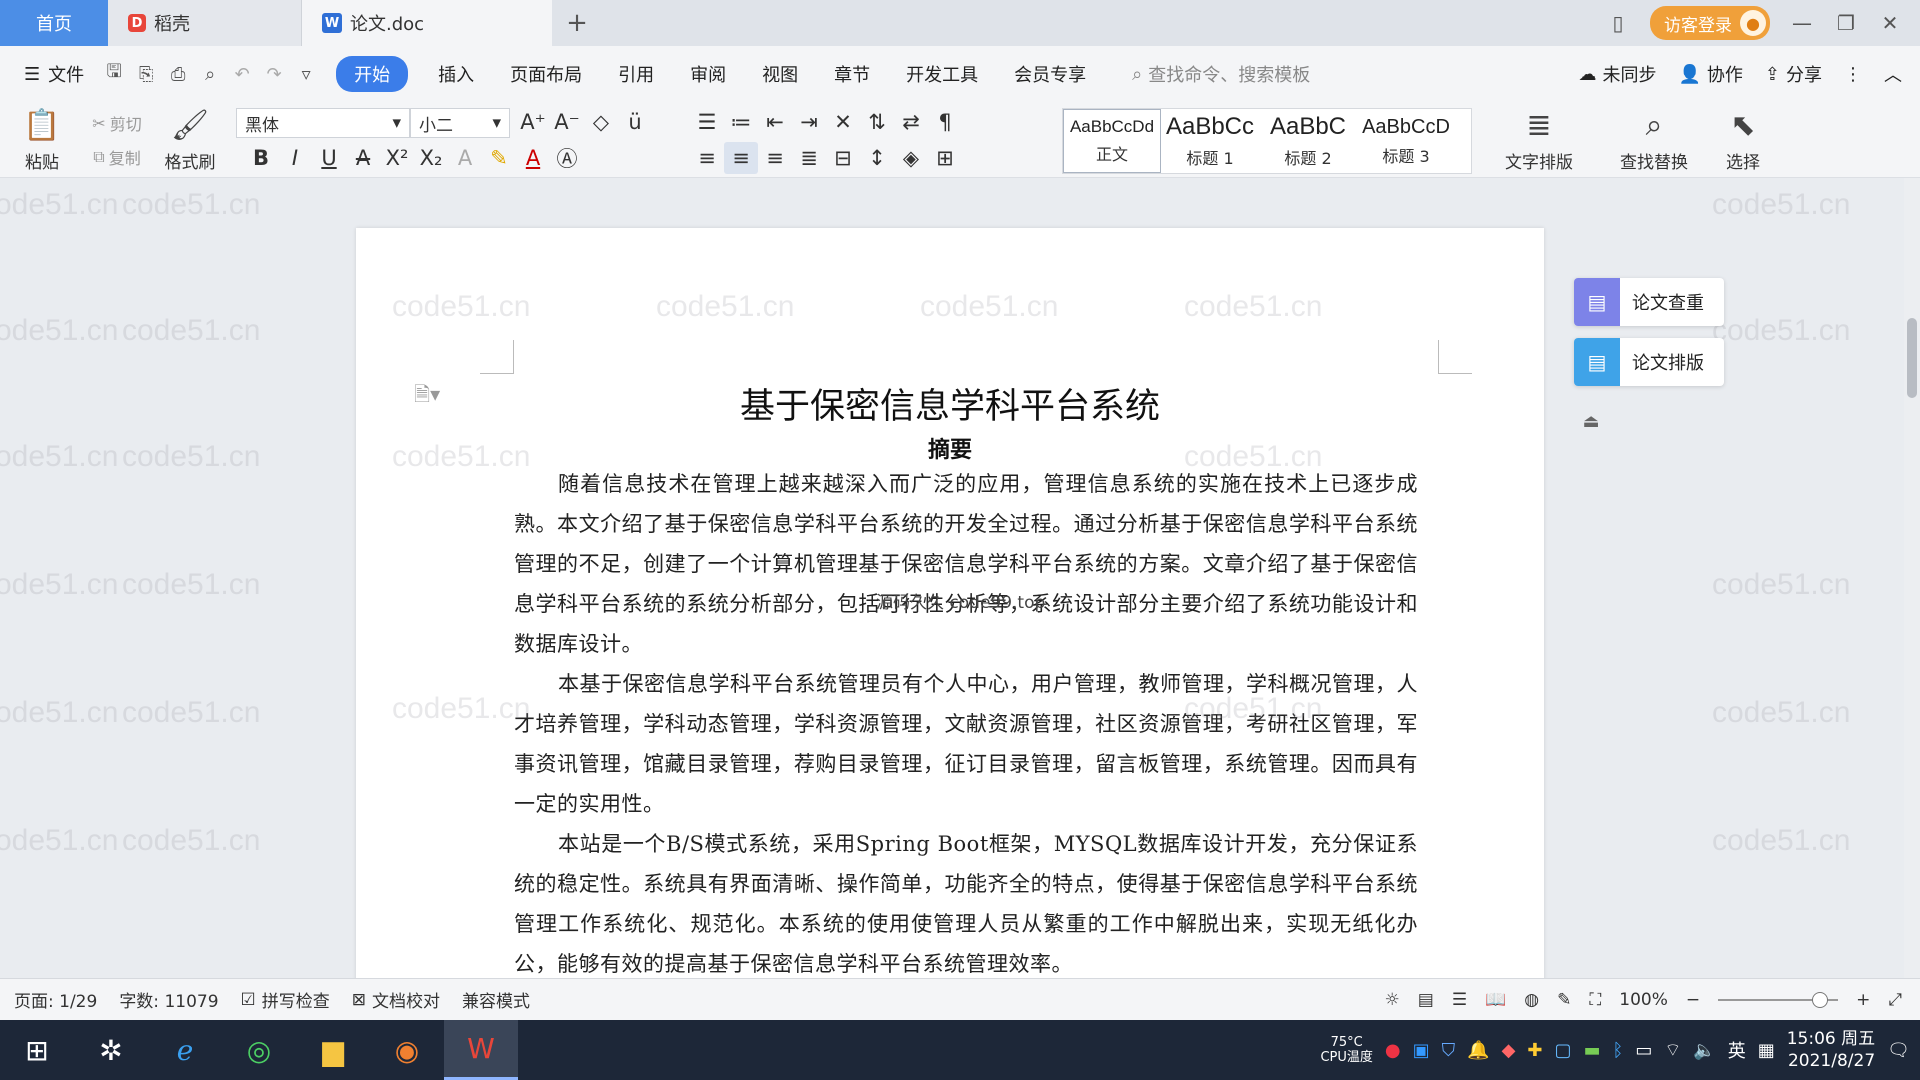 This screenshot has height=1080, width=1920. I want to click on close-icon: ✕, so click(1890, 23).